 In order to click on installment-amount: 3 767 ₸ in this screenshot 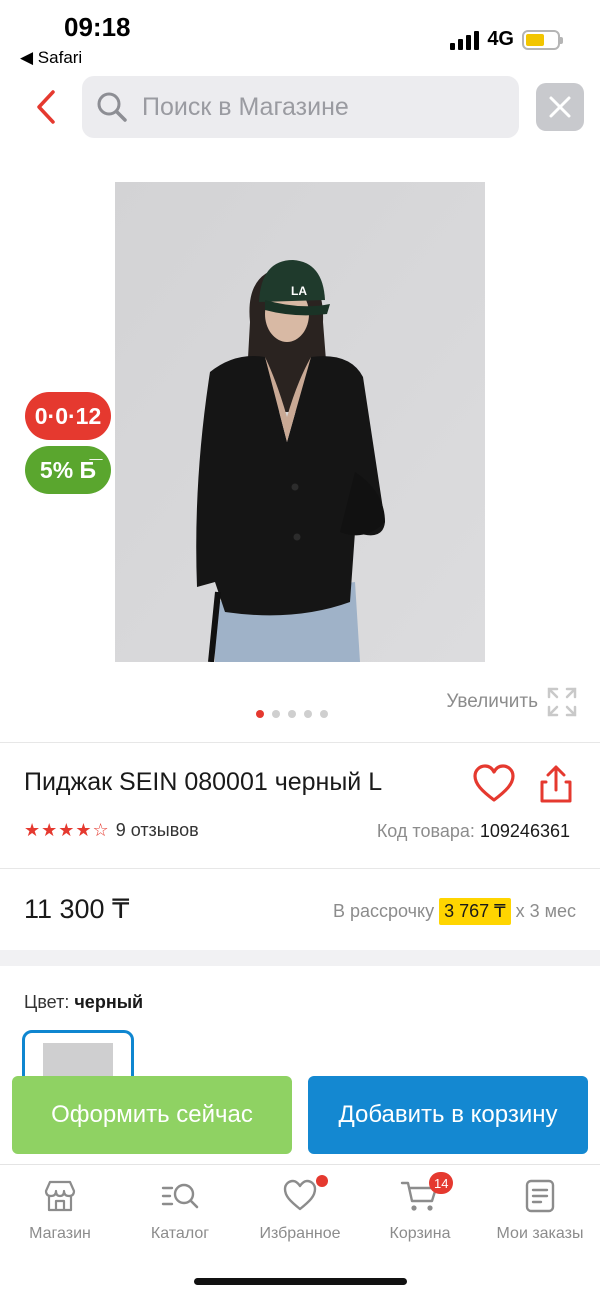, I will do `click(475, 911)`.